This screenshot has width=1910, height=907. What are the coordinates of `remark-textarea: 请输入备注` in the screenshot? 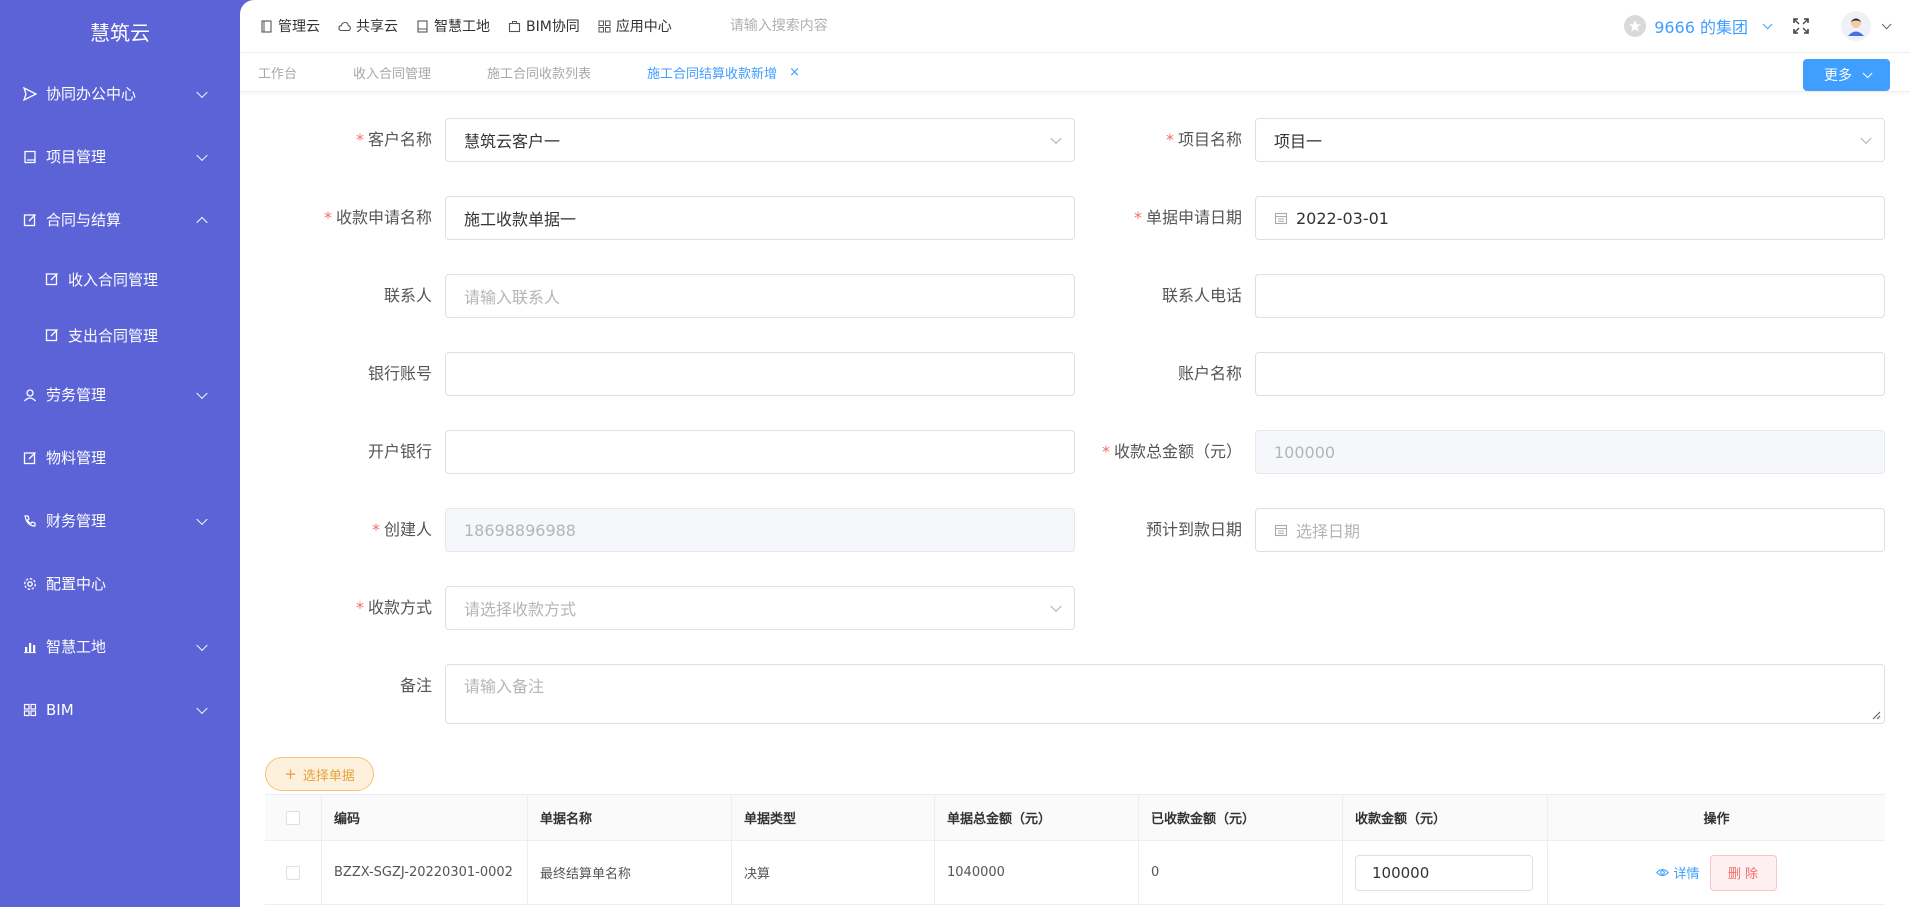 It's located at (1165, 694).